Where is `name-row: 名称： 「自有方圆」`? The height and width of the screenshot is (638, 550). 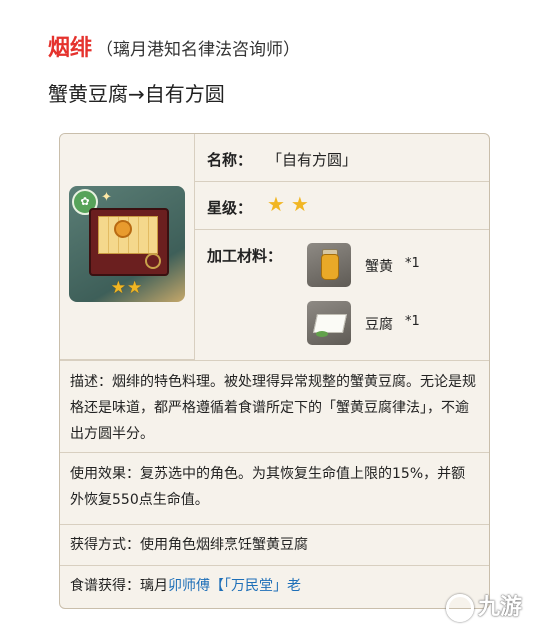 name-row: 名称： 「自有方圆」 is located at coordinates (342, 158).